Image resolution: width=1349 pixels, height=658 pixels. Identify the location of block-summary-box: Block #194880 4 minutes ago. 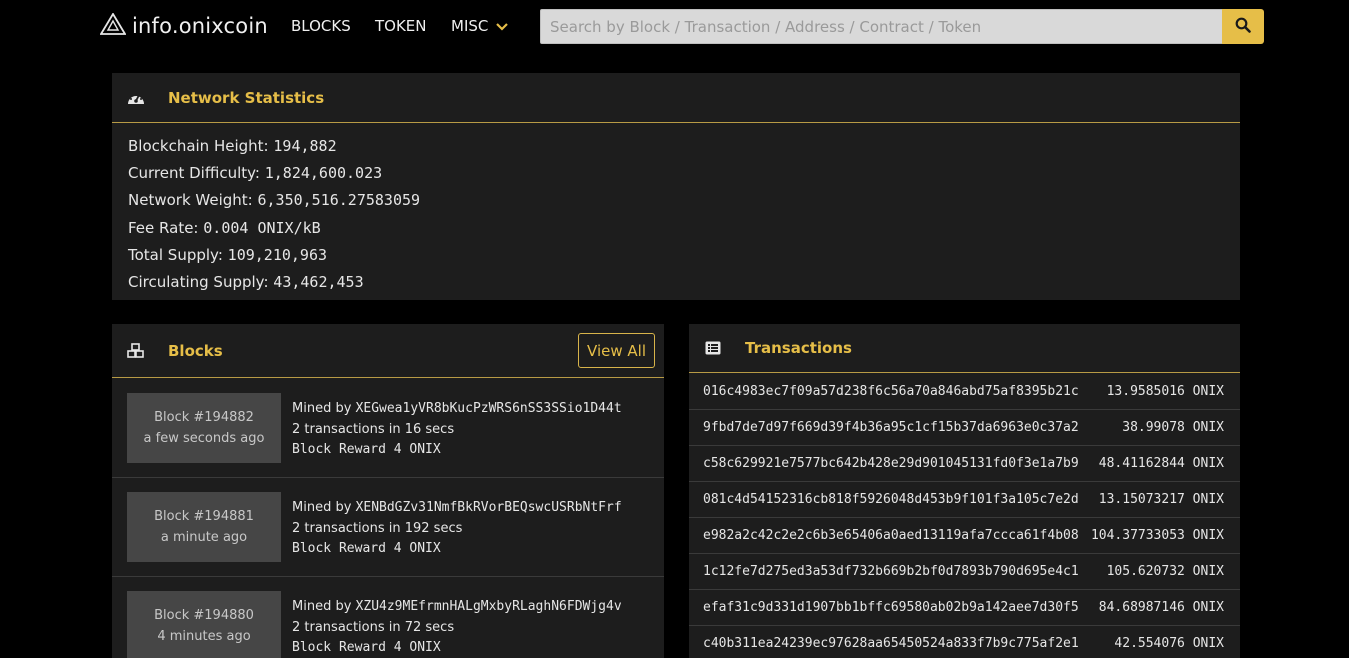
(204, 624).